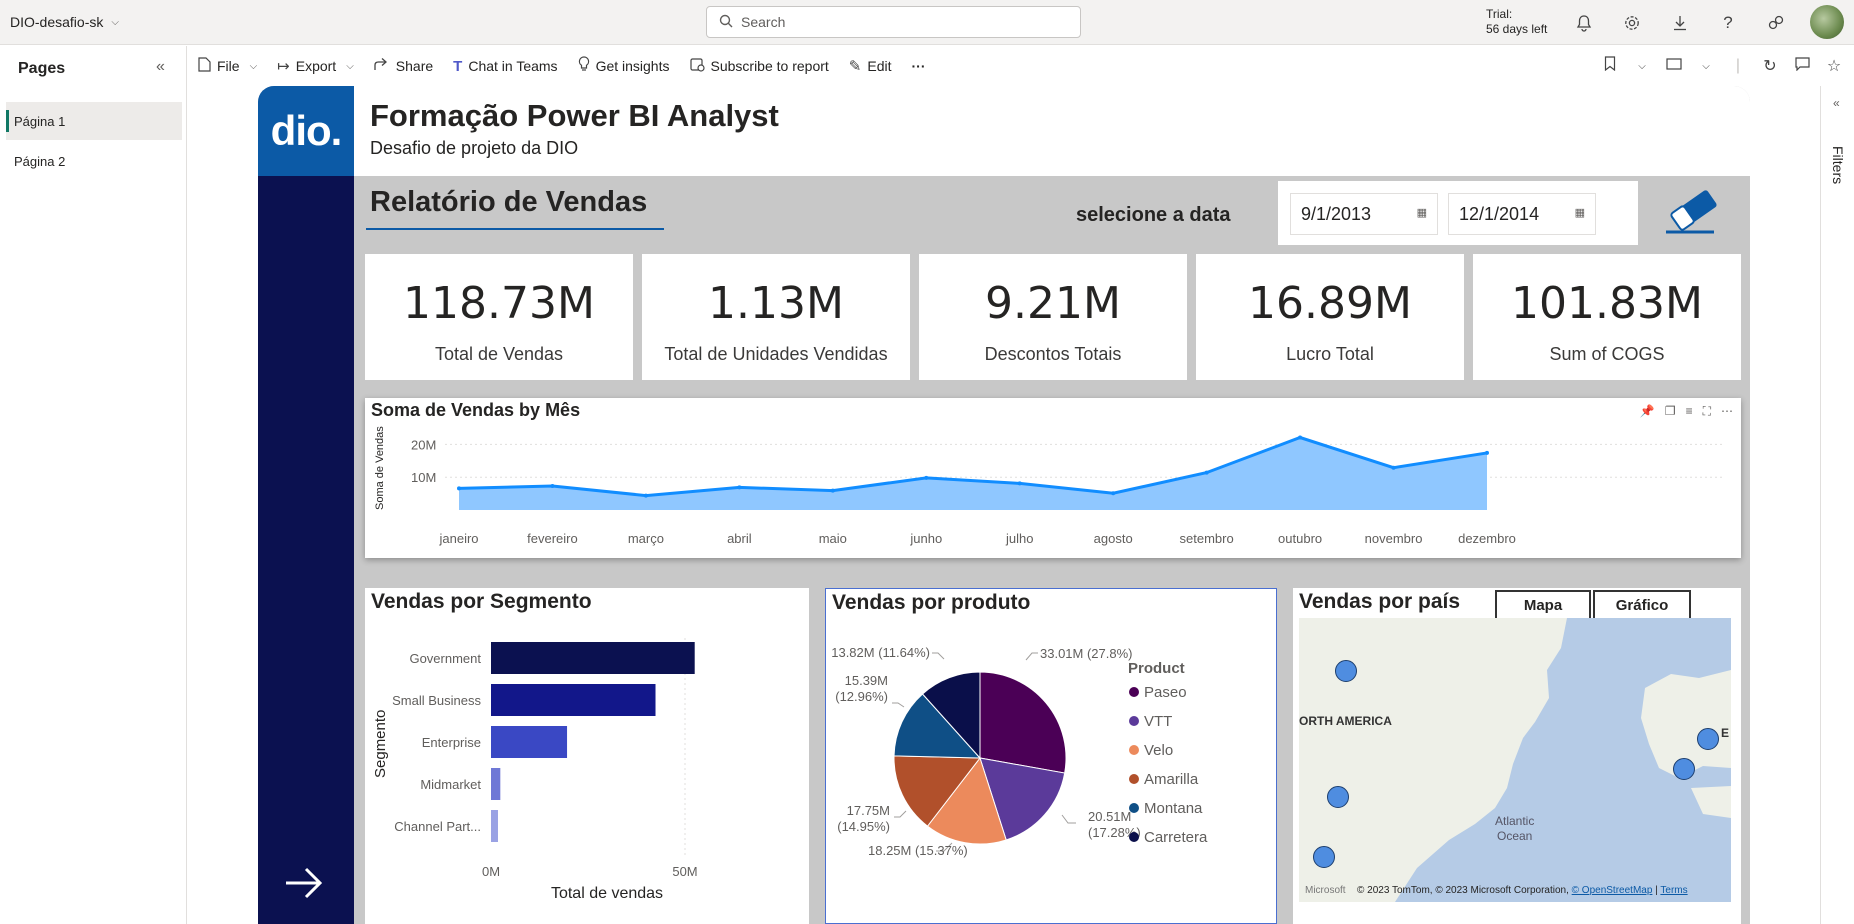 The image size is (1854, 924). I want to click on pie-slice, so click(1023, 722).